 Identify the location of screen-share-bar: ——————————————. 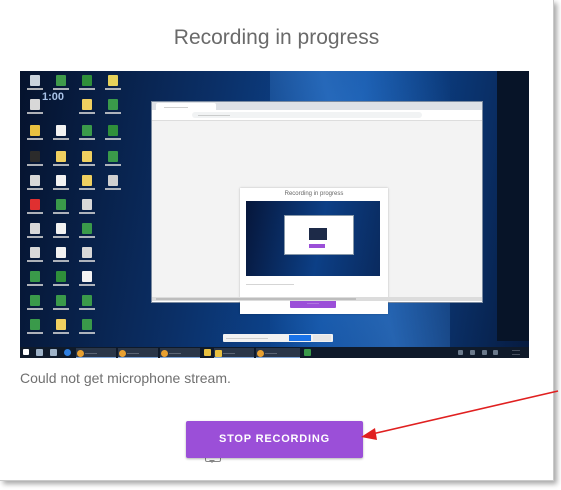
(278, 338).